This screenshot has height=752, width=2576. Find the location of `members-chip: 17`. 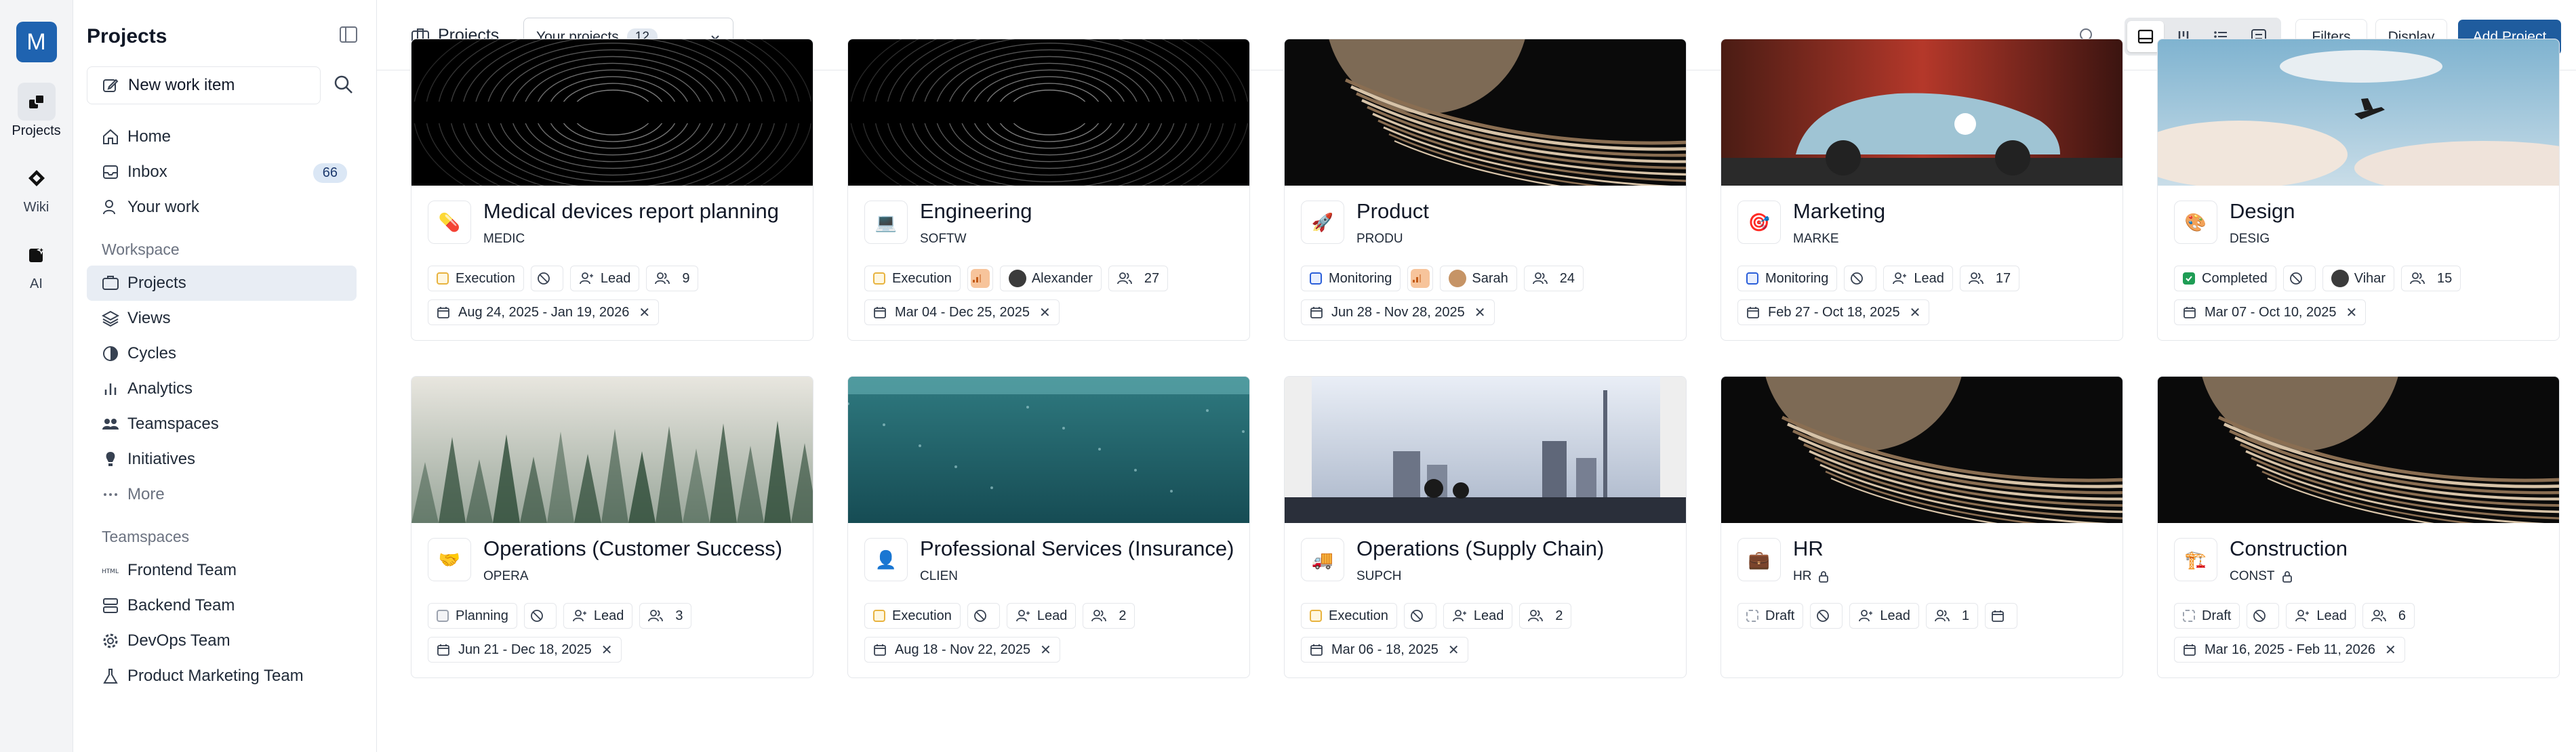

members-chip: 17 is located at coordinates (1989, 278).